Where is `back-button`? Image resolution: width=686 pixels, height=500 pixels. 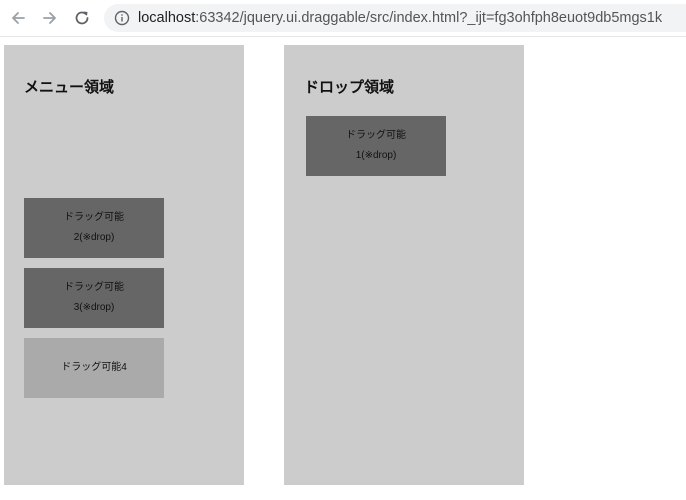
back-button is located at coordinates (18, 18).